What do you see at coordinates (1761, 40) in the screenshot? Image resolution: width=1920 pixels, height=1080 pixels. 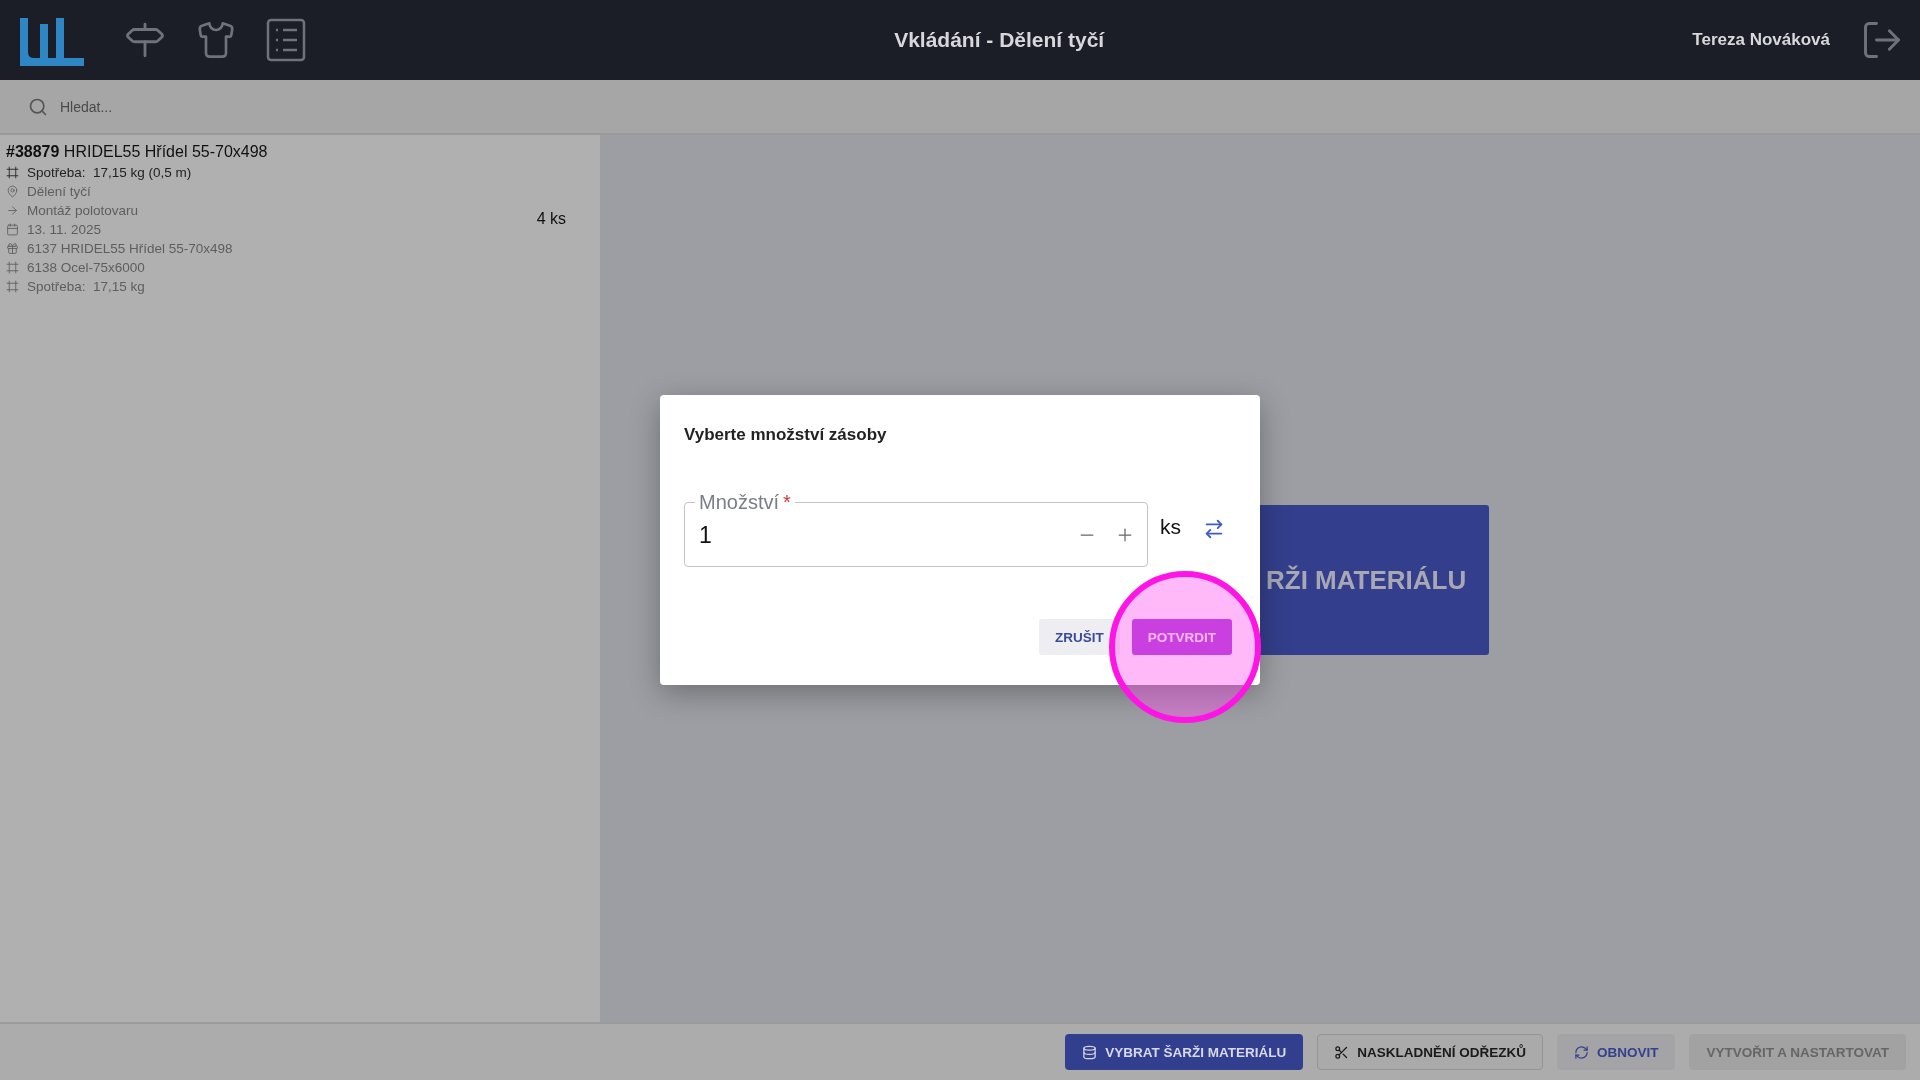 I see `user-name: Tereza Nováková` at bounding box center [1761, 40].